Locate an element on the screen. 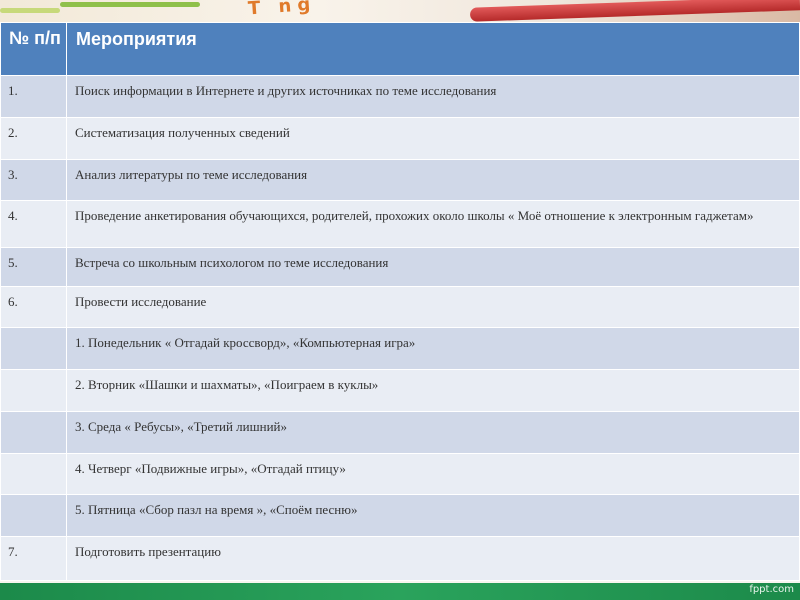  top-banner-image: T ng is located at coordinates (400, 11).